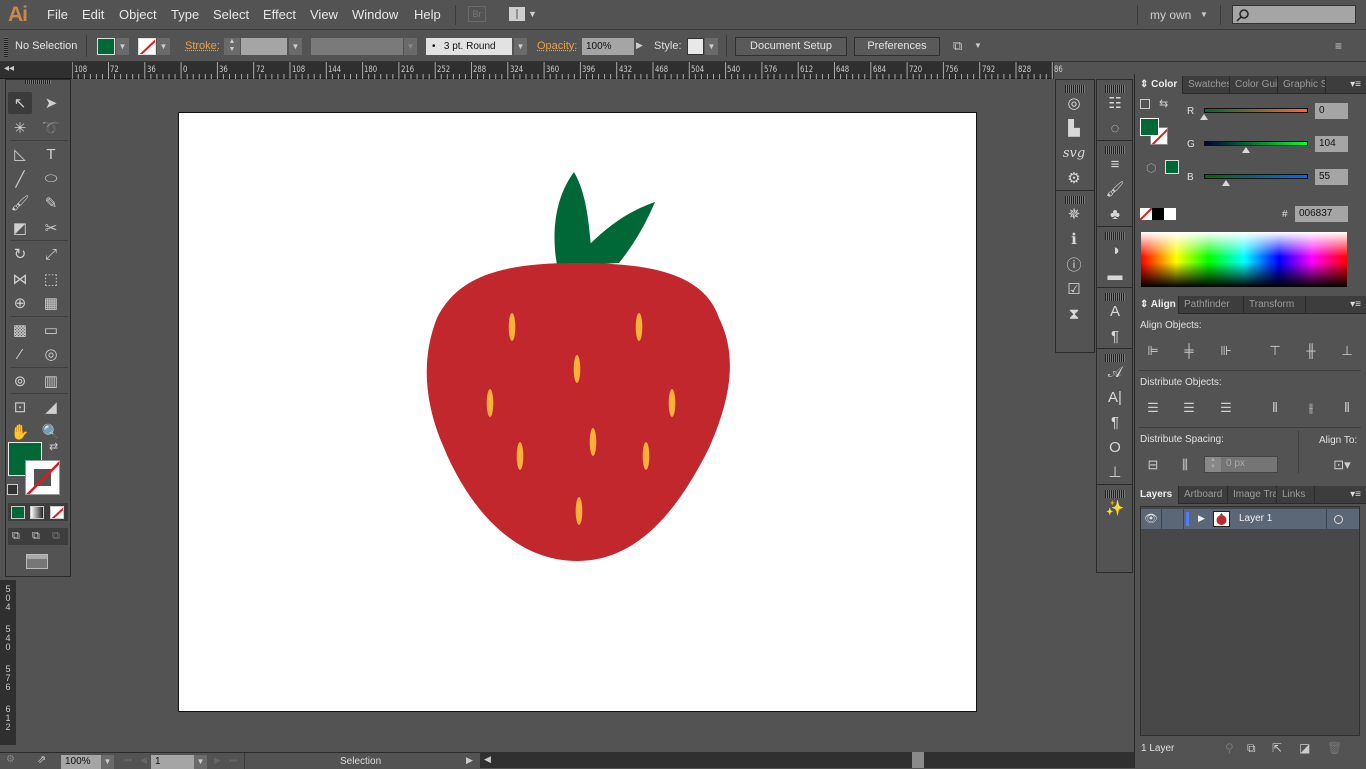 The height and width of the screenshot is (769, 1366). Describe the element at coordinates (37, 561) in the screenshot. I see `screen-mode-icon` at that location.